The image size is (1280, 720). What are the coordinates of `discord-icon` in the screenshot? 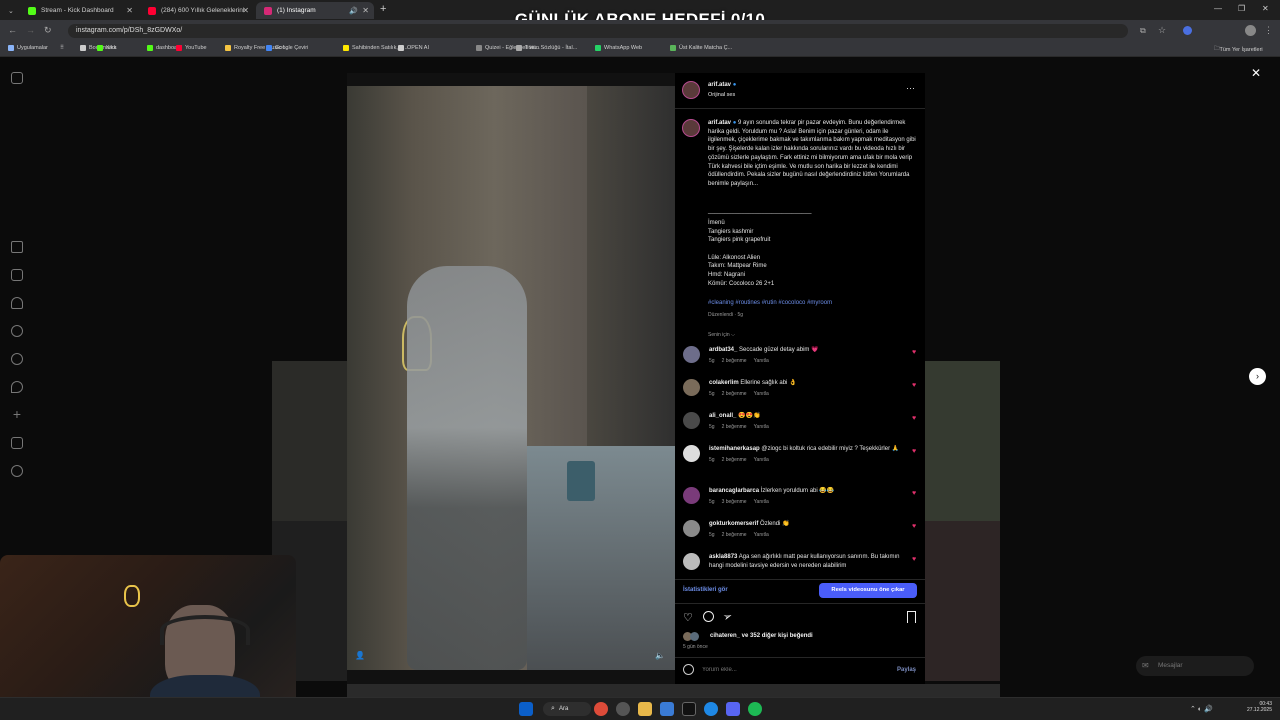 It's located at (733, 709).